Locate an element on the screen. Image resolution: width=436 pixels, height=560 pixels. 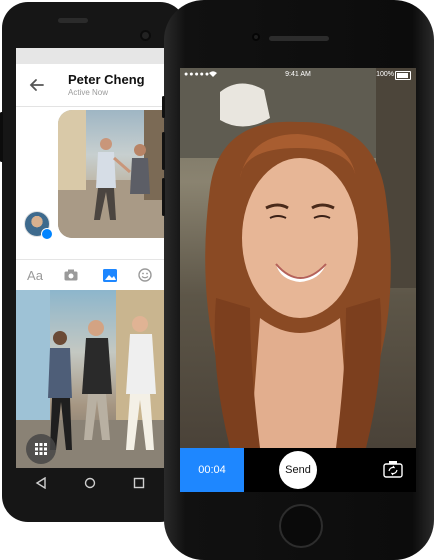
nav-recents-icon is located at coordinates (139, 483).